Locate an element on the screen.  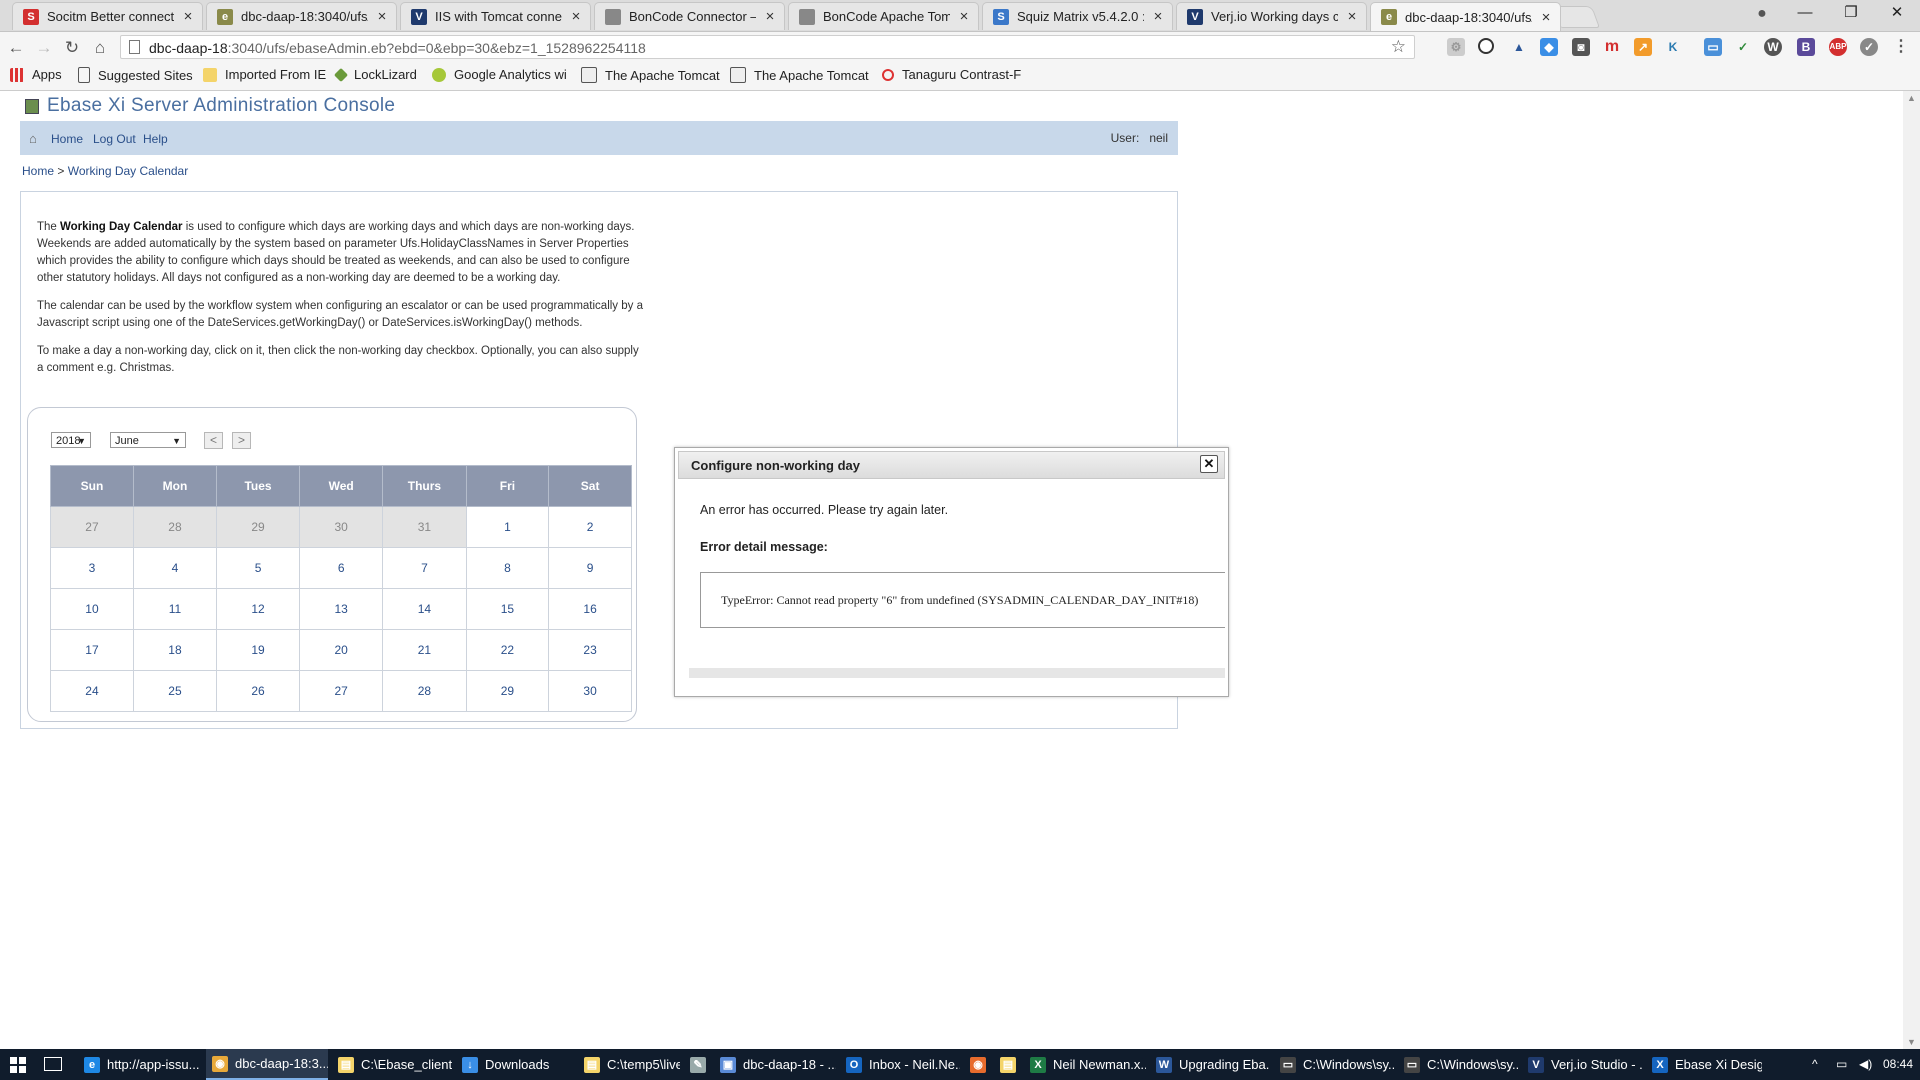
extension-m-icon: m is located at coordinates (1612, 47).